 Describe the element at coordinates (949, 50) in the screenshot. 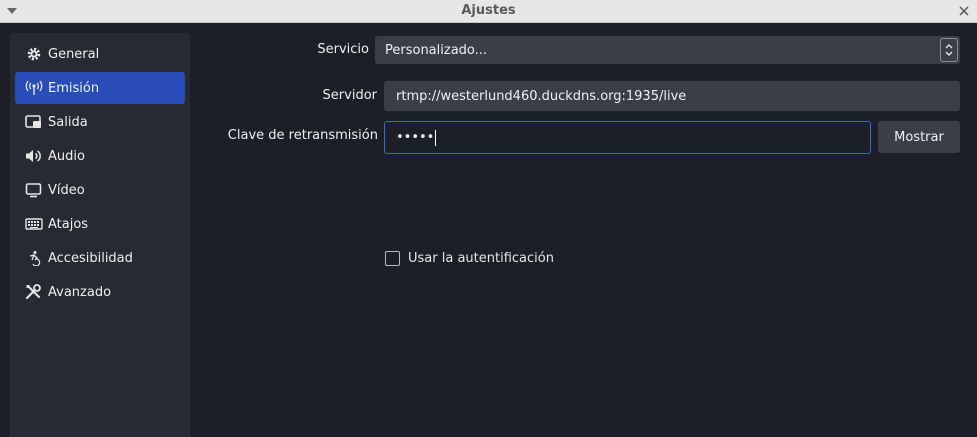

I see `updown-chevron-icon` at that location.